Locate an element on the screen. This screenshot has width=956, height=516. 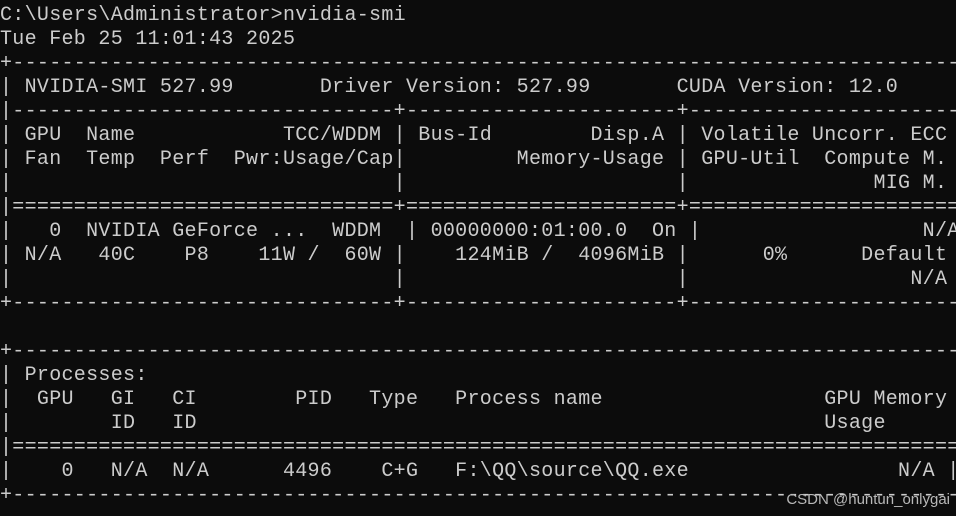
gpu-row-3: | | | N/A | is located at coordinates (478, 279).